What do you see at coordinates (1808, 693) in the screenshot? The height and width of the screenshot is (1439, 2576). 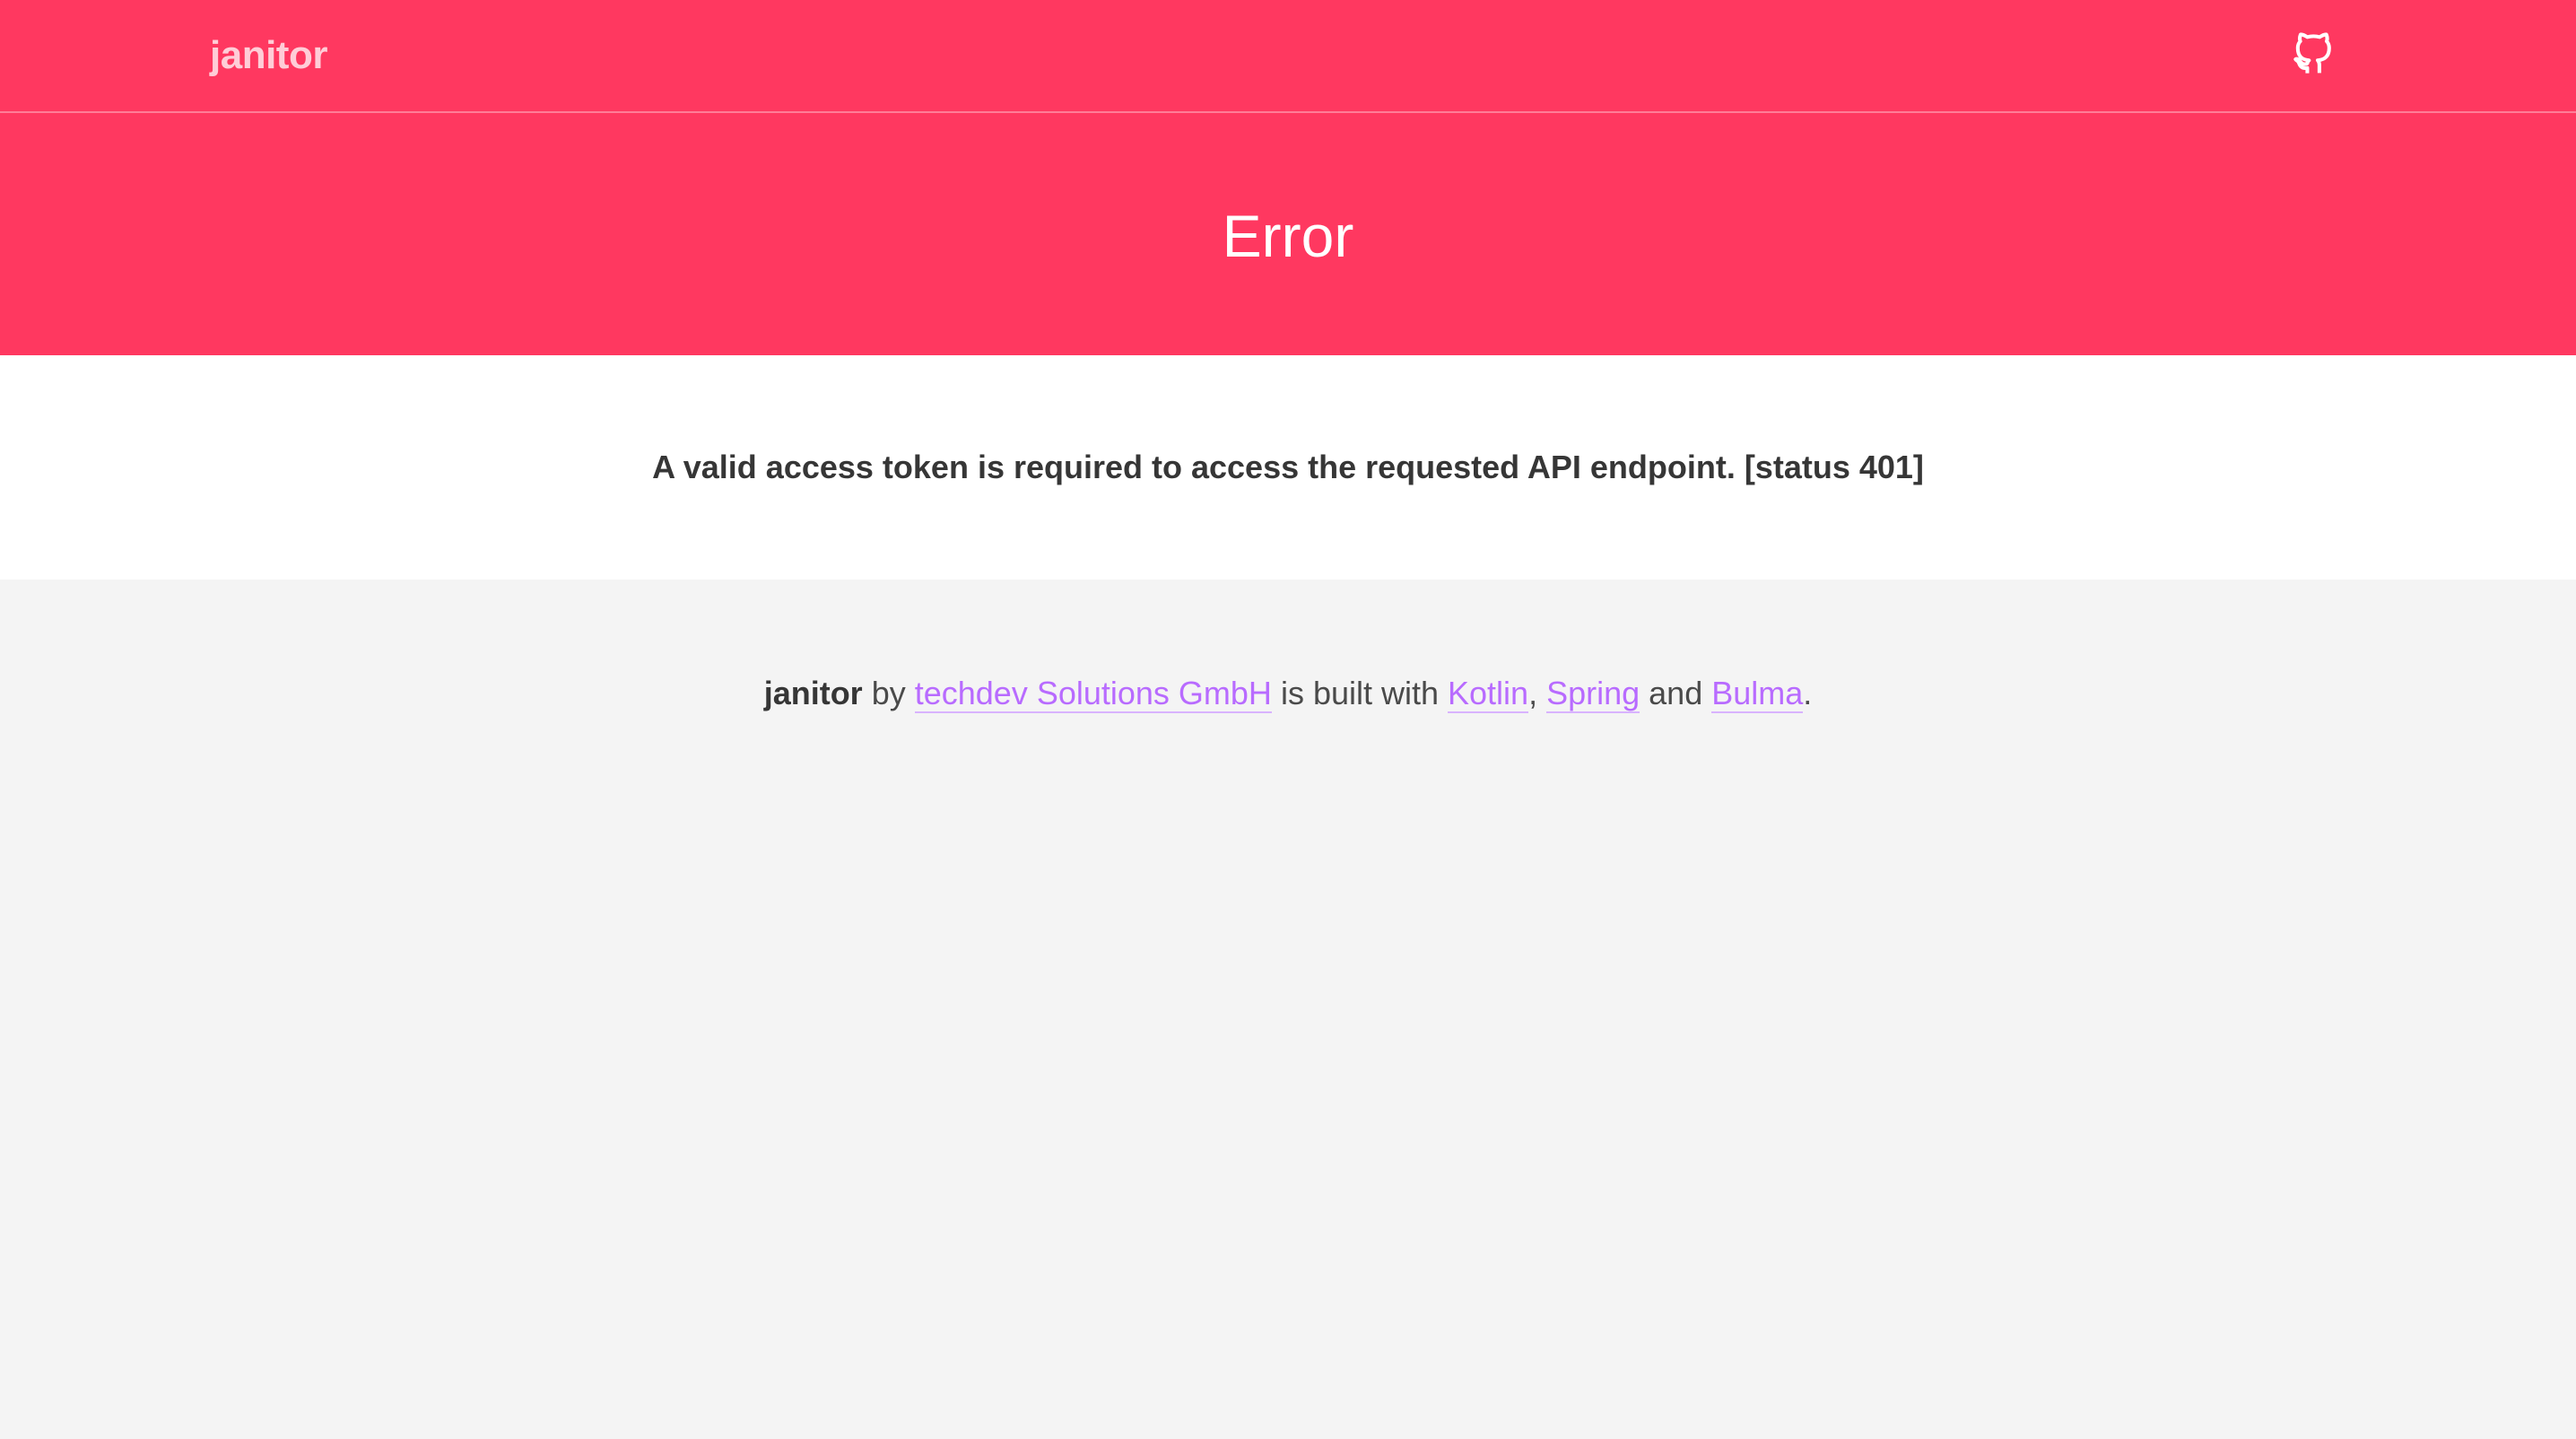 I see `footer-period: .` at bounding box center [1808, 693].